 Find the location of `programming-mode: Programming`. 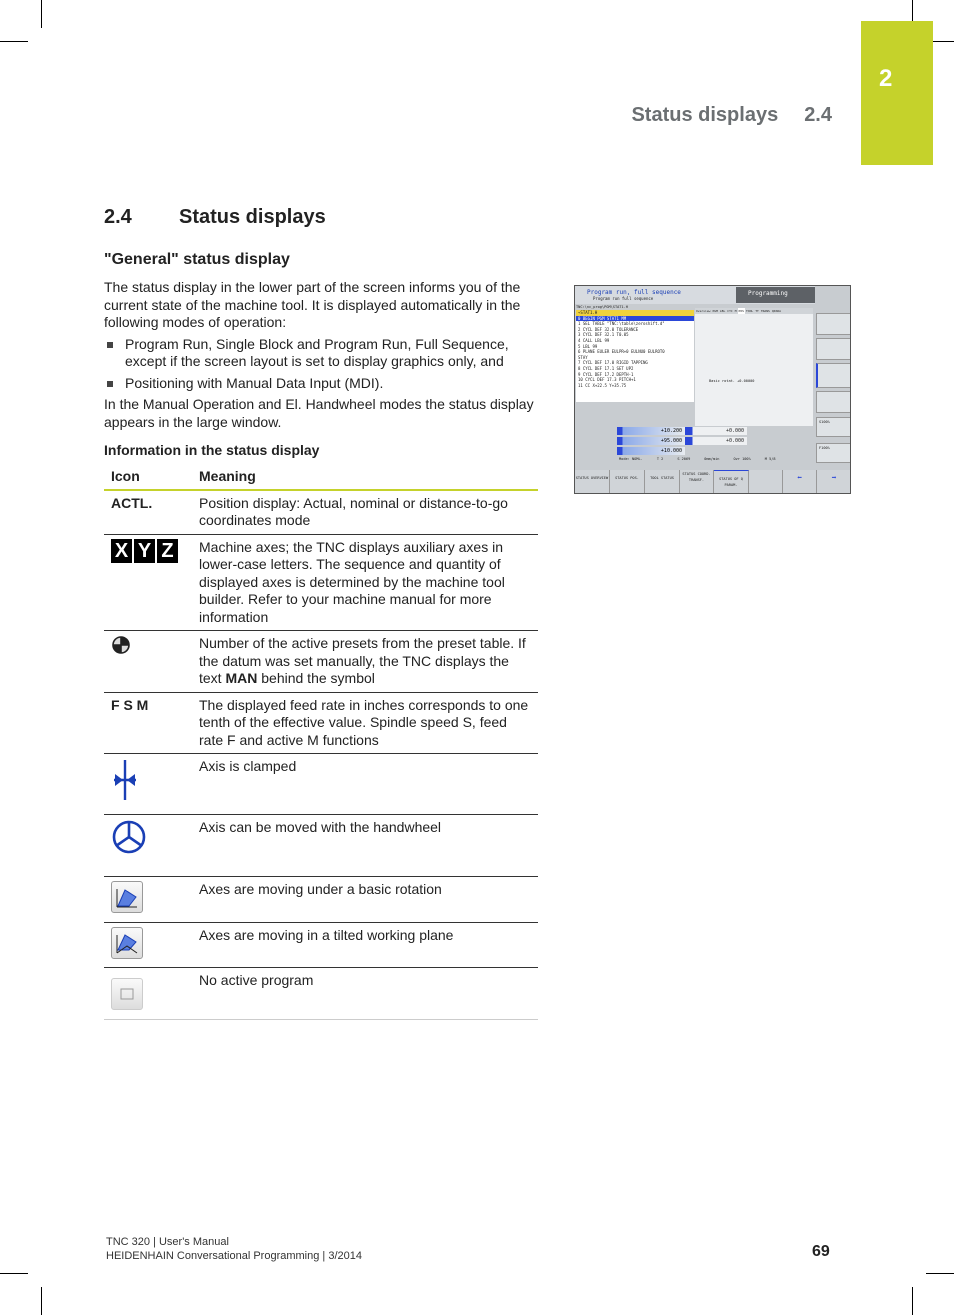

programming-mode: Programming is located at coordinates (775, 295).